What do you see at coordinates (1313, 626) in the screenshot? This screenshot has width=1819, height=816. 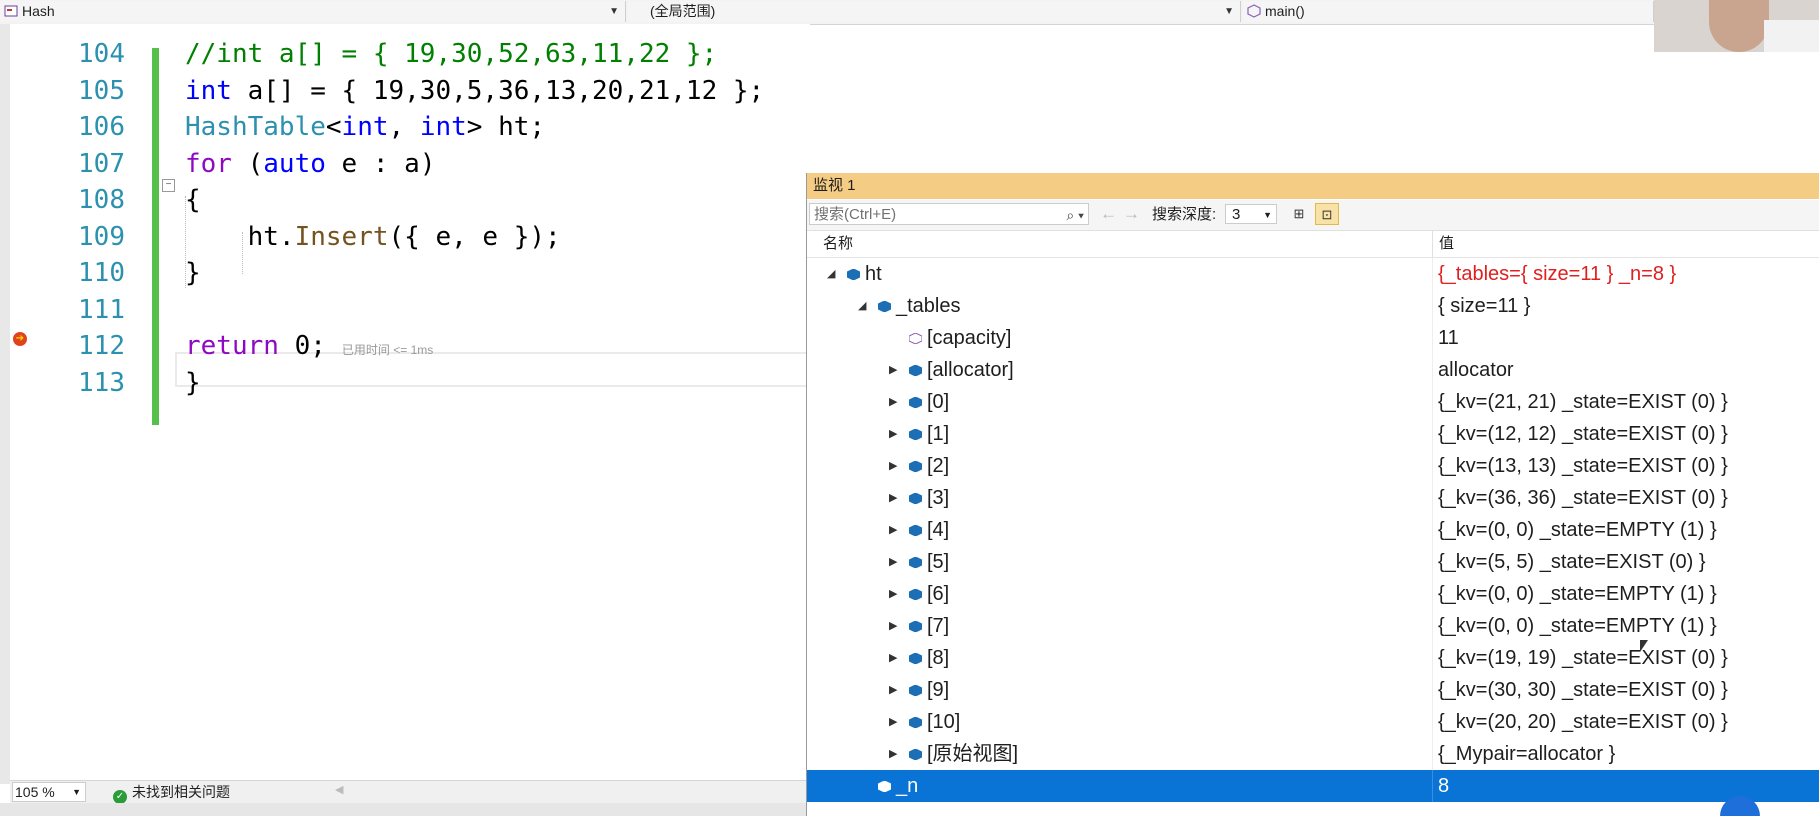 I see `watch-row: ▶ [7] {_kv=(0, 0) _state=EMPTY (1) }` at bounding box center [1313, 626].